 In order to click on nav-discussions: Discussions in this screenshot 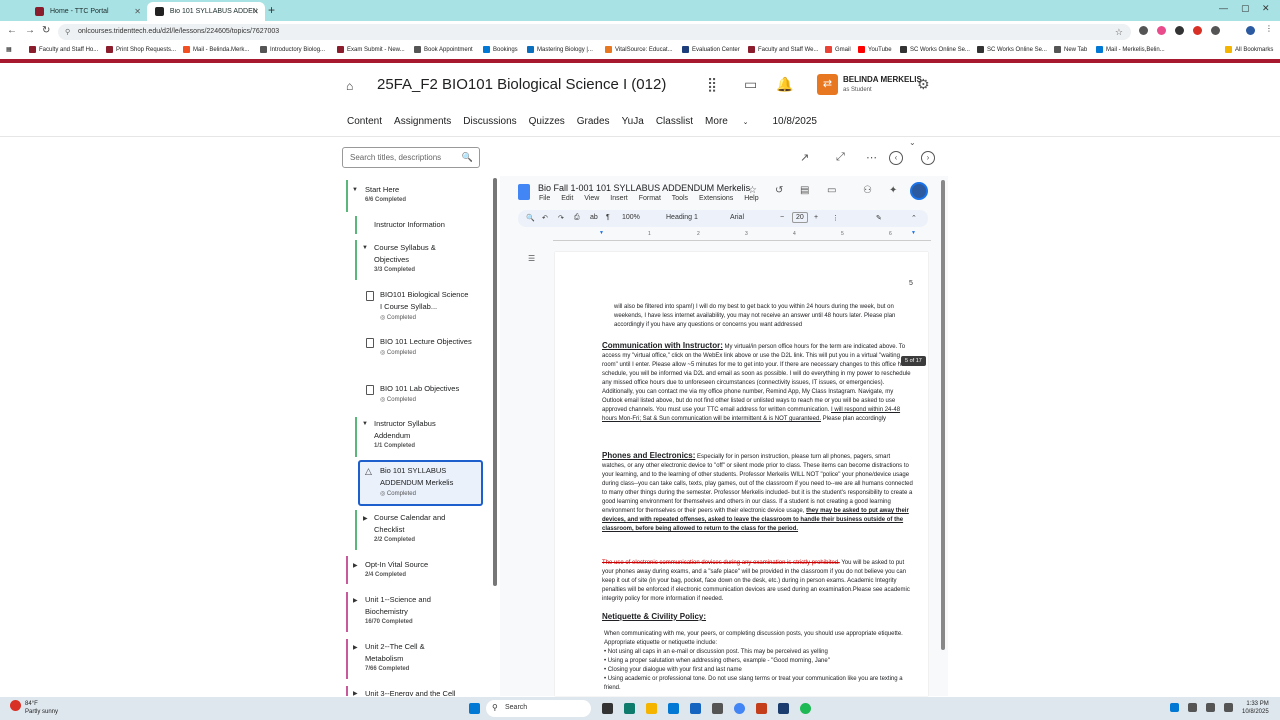, I will do `click(489, 121)`.